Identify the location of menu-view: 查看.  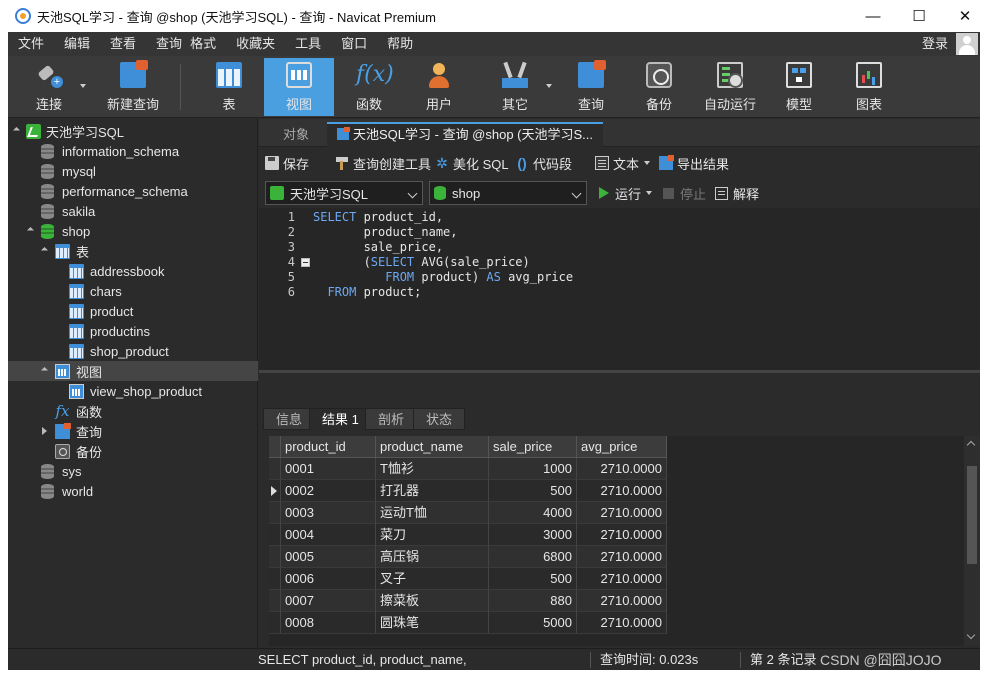
(123, 44).